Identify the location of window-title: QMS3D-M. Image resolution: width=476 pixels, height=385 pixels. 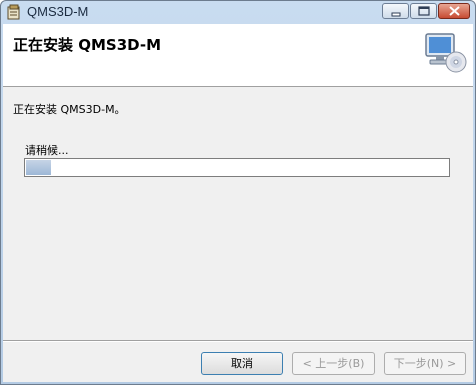
(58, 11).